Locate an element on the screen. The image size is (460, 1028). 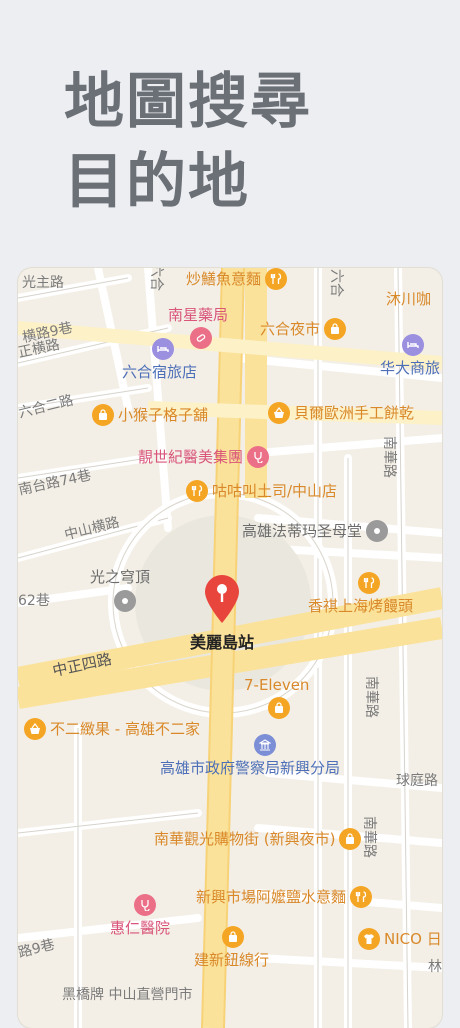
poi-bakery: 貝爾歐洲手工餅乾 is located at coordinates (341, 413).